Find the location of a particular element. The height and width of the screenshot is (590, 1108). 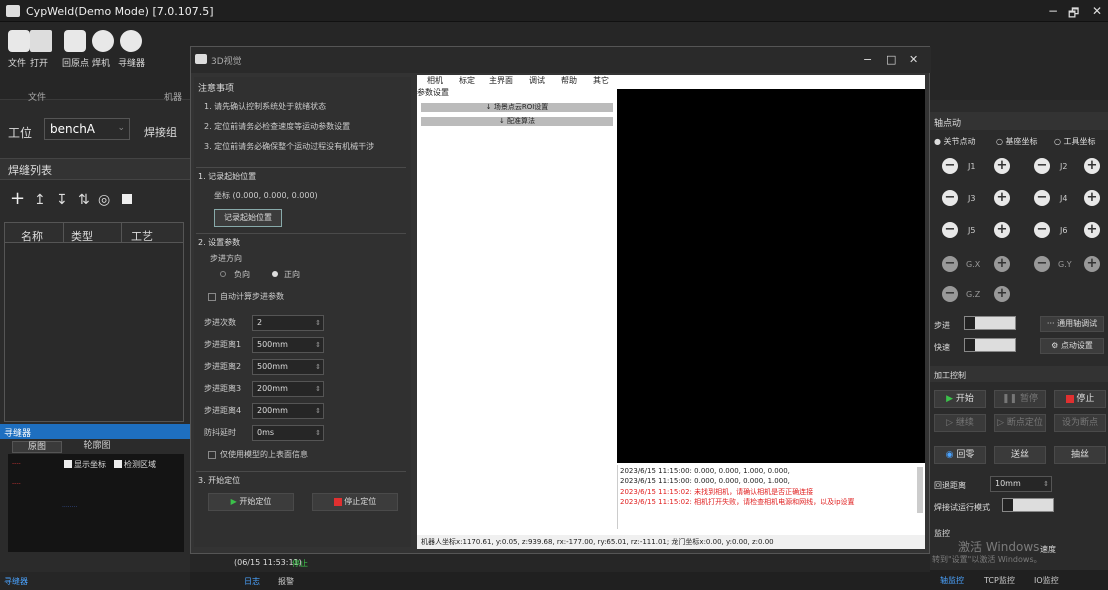

j3-minus-button: − is located at coordinates (950, 198).